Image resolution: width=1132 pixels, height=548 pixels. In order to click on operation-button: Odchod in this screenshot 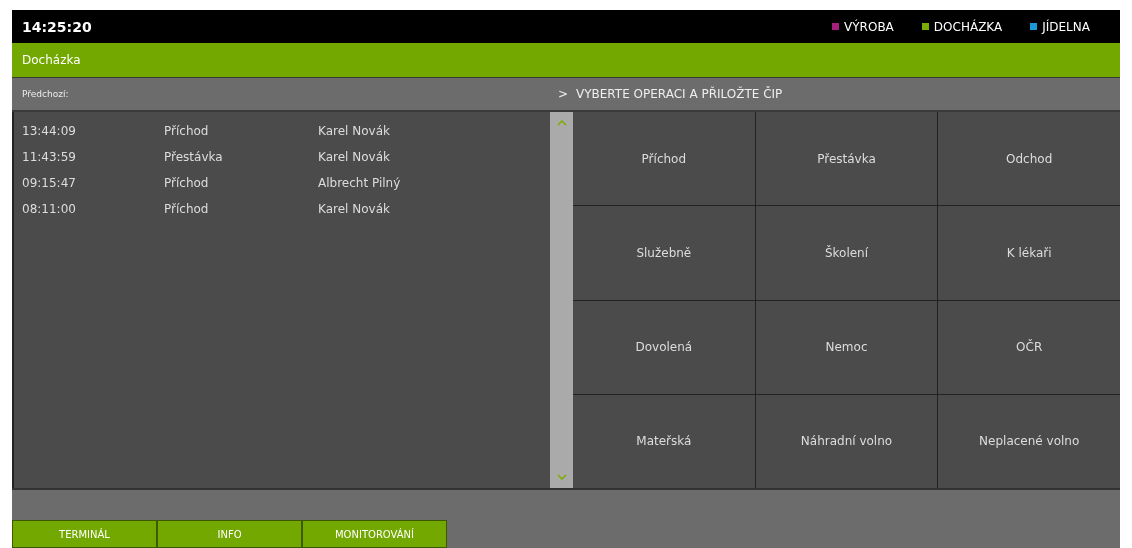, I will do `click(1029, 159)`.